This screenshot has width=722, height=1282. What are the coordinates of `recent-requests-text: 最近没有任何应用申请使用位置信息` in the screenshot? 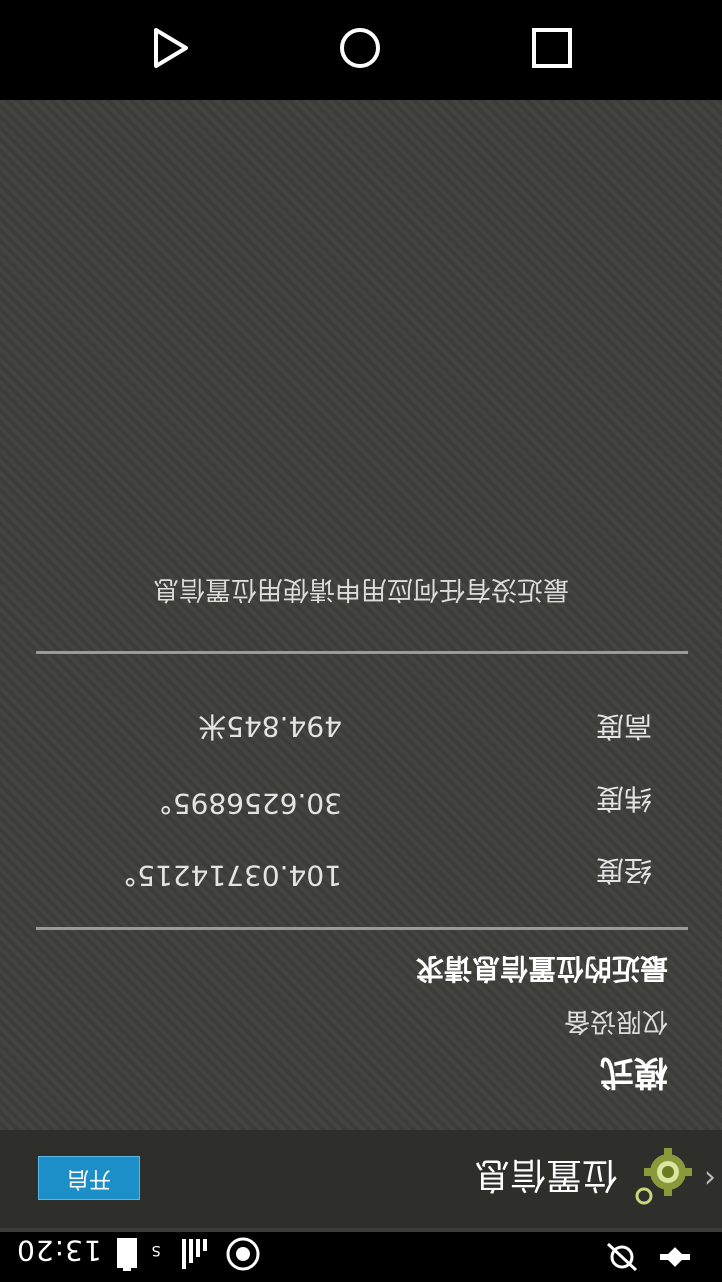 It's located at (361, 589).